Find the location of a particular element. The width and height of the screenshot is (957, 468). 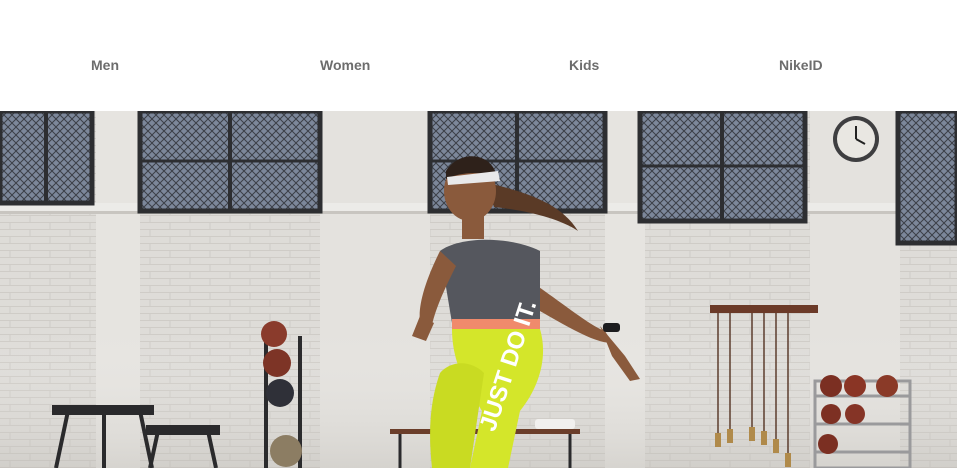

nav-link-kids: Kids is located at coordinates (584, 65).